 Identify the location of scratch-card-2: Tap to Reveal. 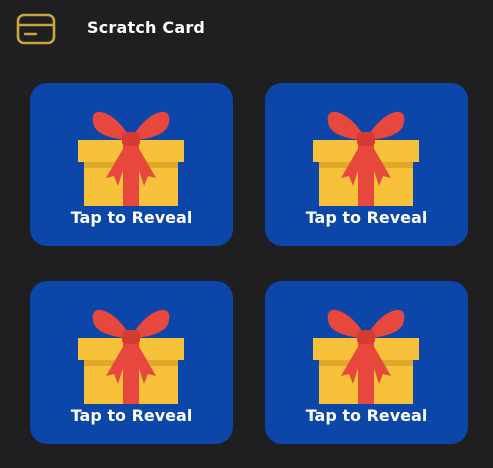
(366, 164).